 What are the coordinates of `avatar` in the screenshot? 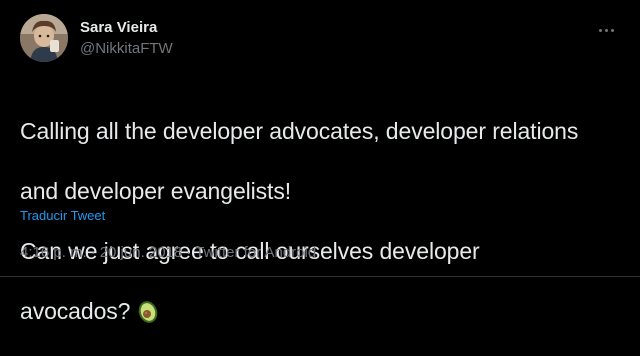 It's located at (44, 38).